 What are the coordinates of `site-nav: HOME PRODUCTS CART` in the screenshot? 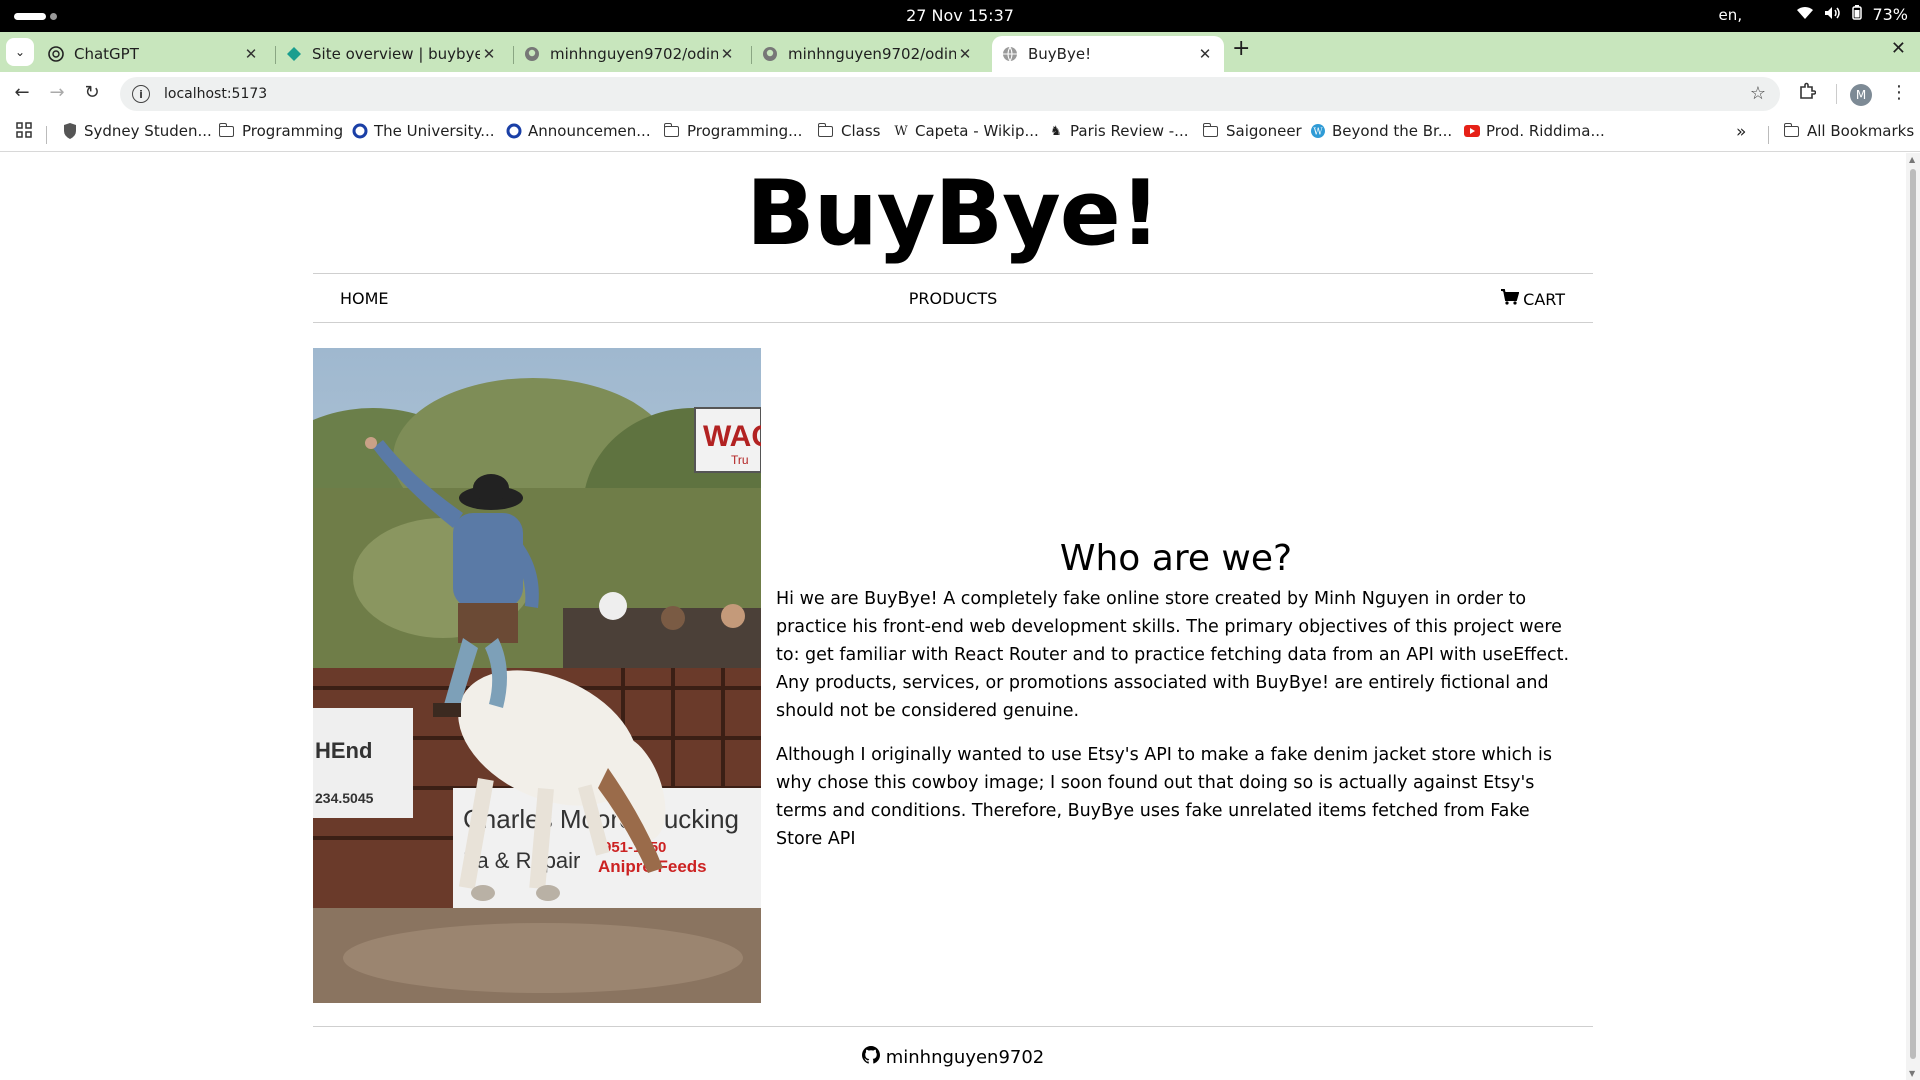 It's located at (953, 298).